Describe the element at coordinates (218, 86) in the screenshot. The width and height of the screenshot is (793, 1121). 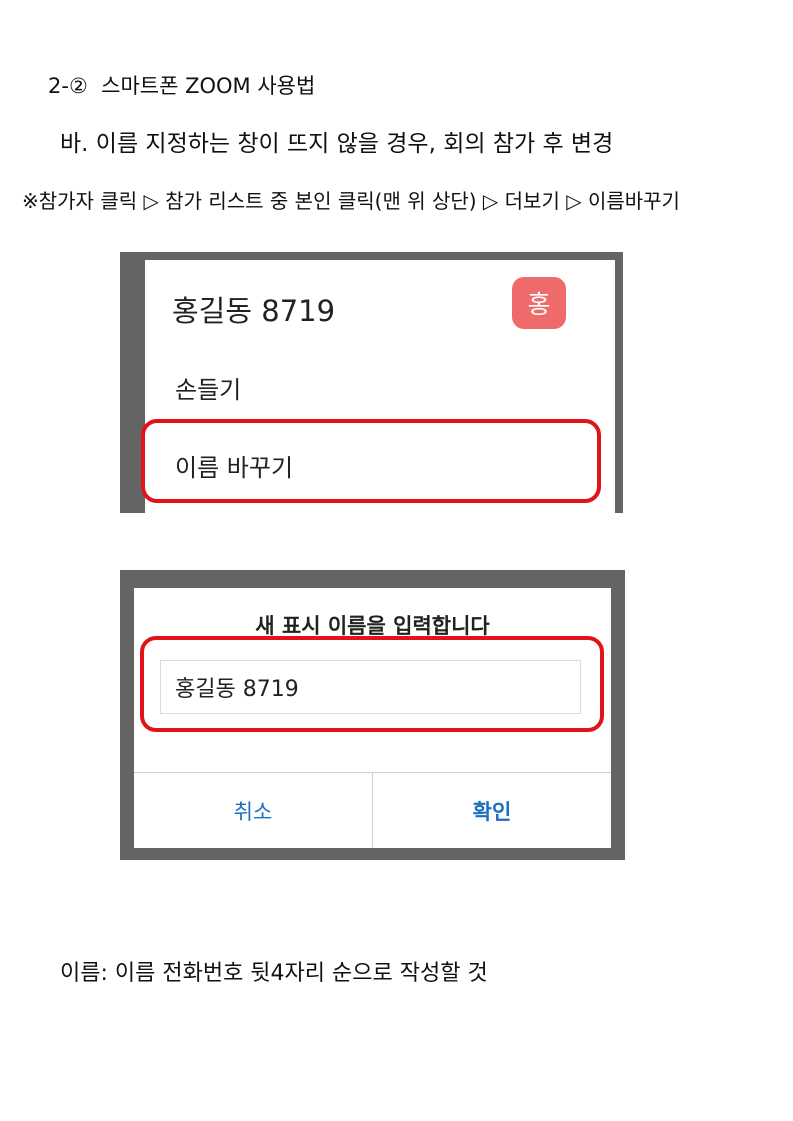
I see `heading-zoom: ZOOM` at that location.